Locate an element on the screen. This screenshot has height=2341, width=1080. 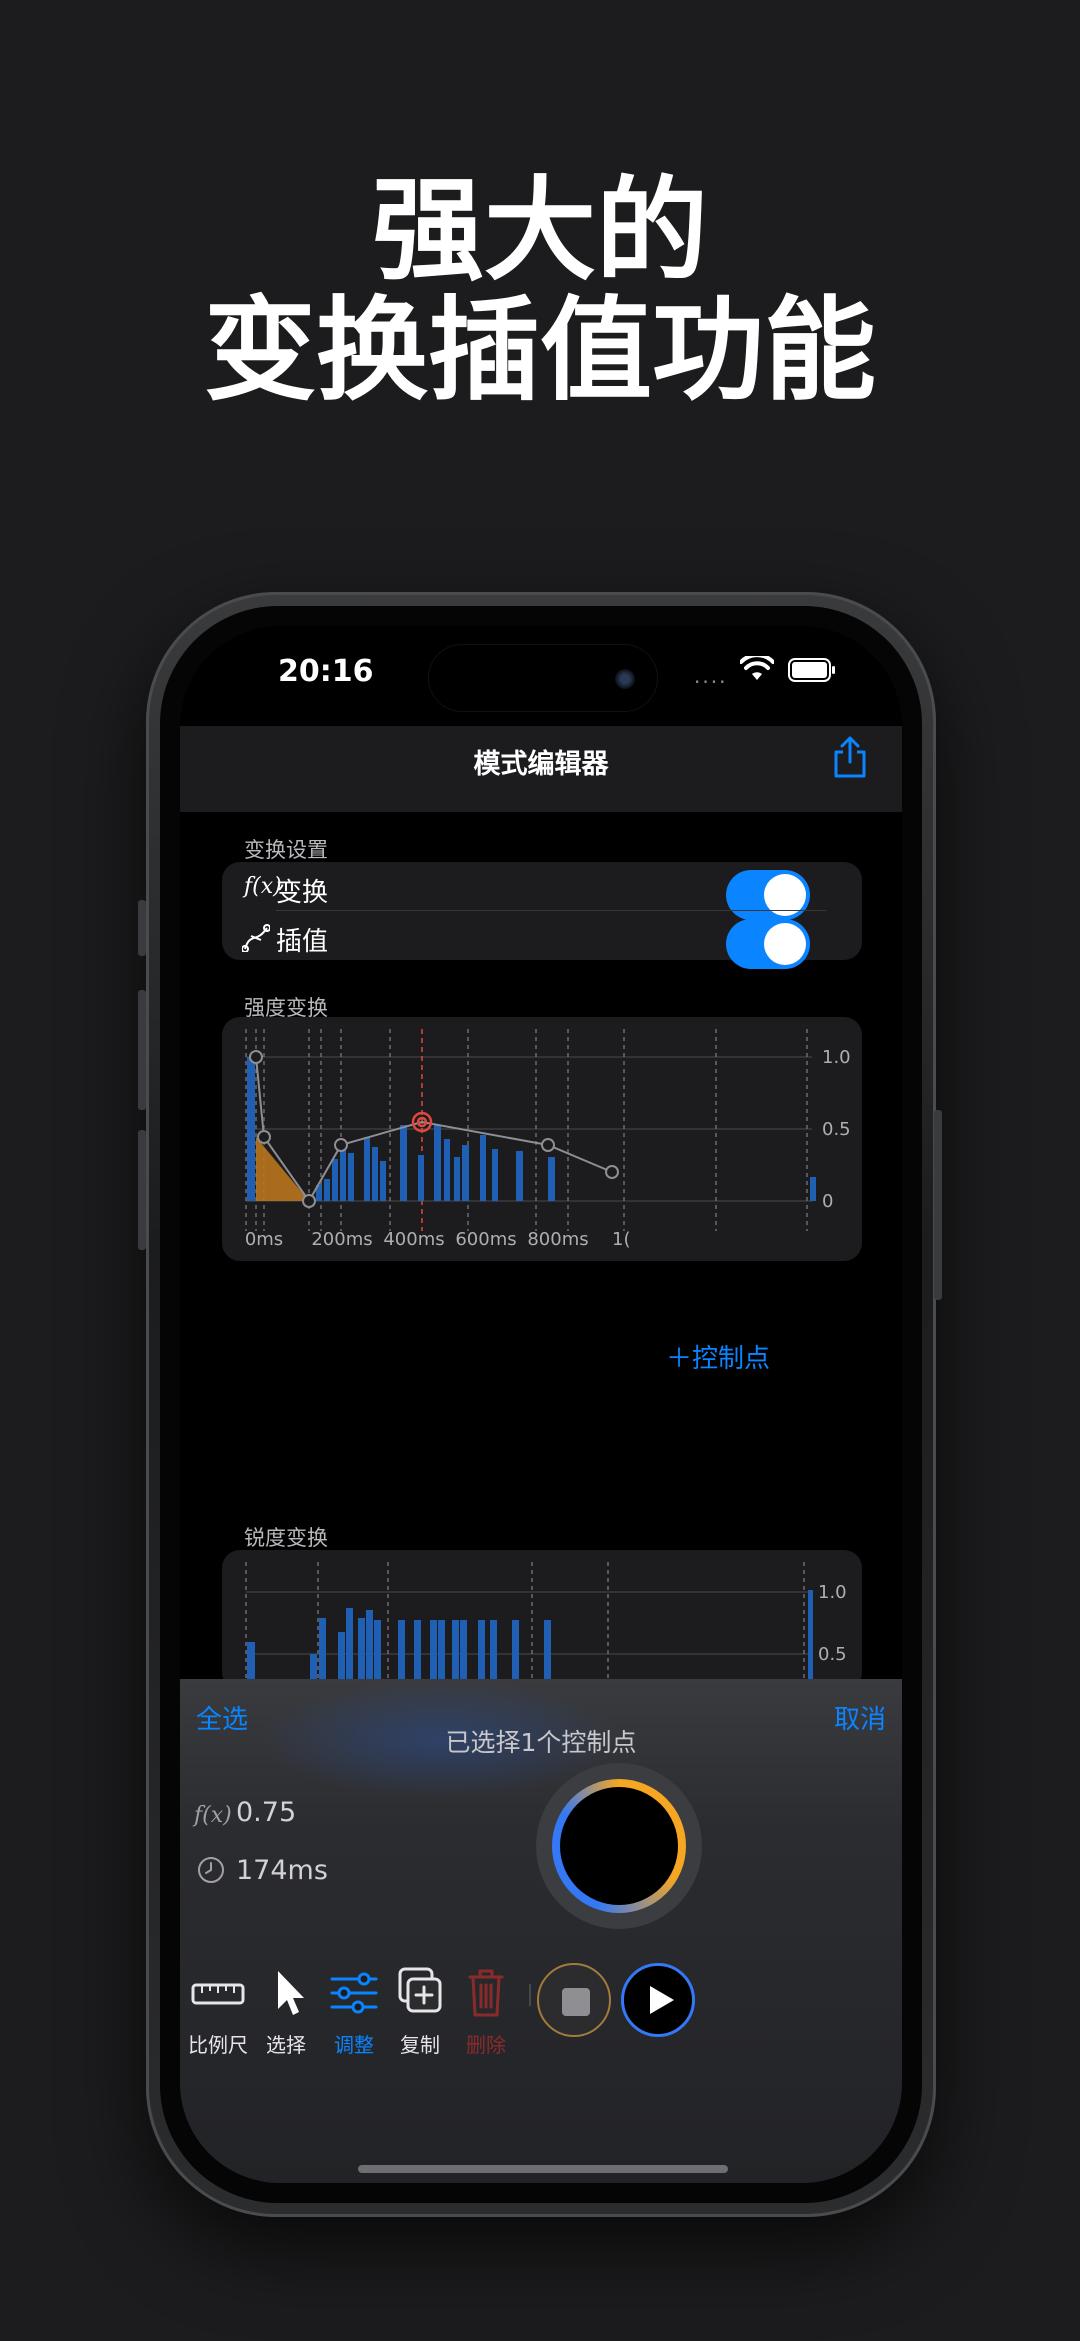
dynamic-island is located at coordinates (543, 678).